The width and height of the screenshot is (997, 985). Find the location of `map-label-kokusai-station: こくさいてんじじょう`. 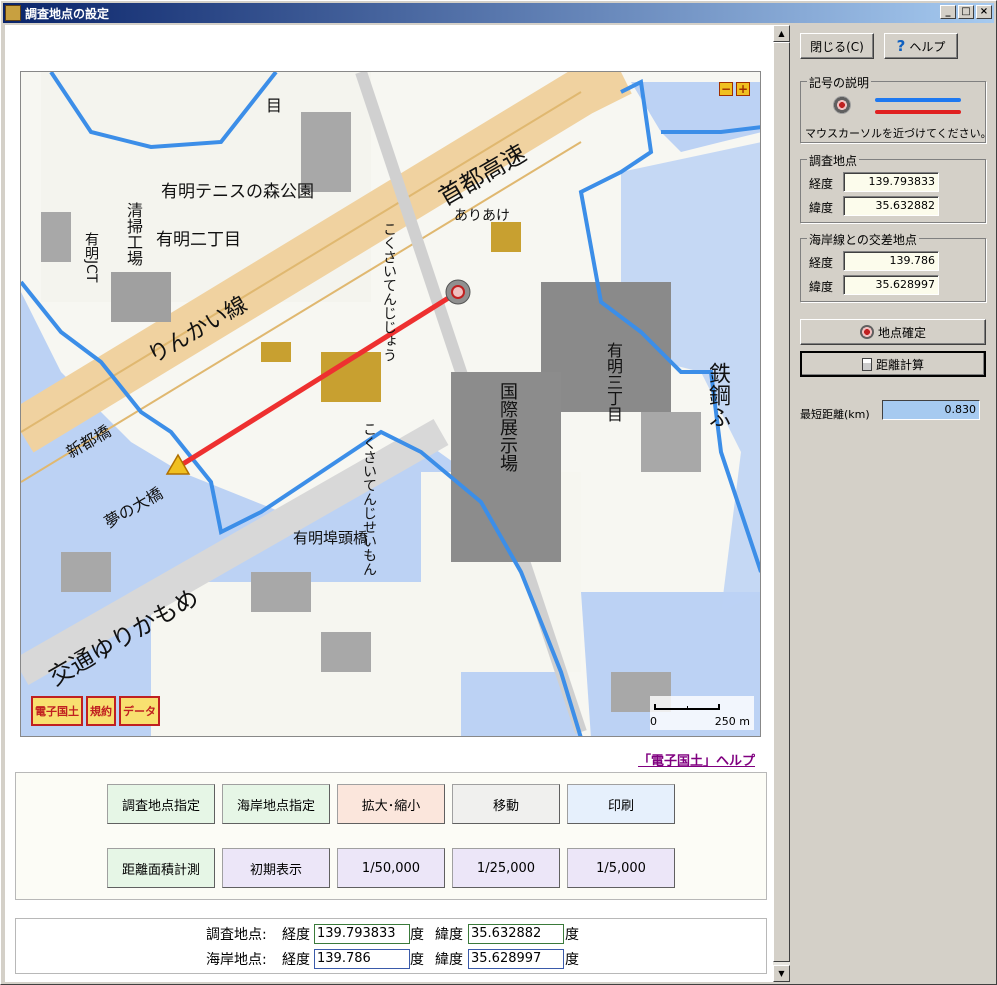

map-label-kokusai-station: こくさいてんじじょう is located at coordinates (389, 292).